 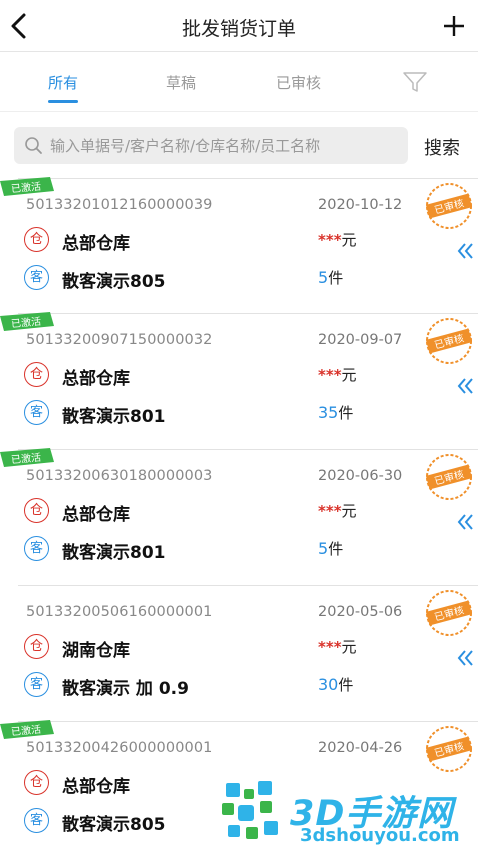 What do you see at coordinates (380, 835) in the screenshot?
I see `watermark-url: 3dshouyou.com` at bounding box center [380, 835].